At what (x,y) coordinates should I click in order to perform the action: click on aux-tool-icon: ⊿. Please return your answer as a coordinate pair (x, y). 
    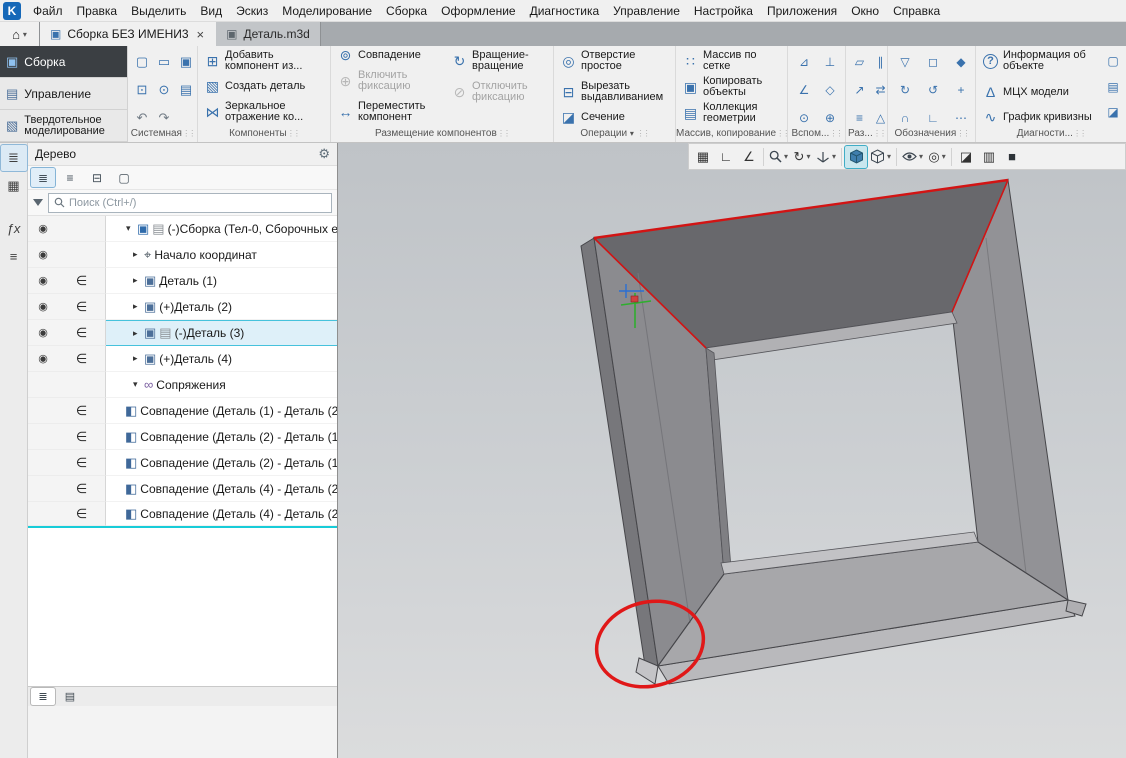
    Looking at the image, I should click on (804, 62).